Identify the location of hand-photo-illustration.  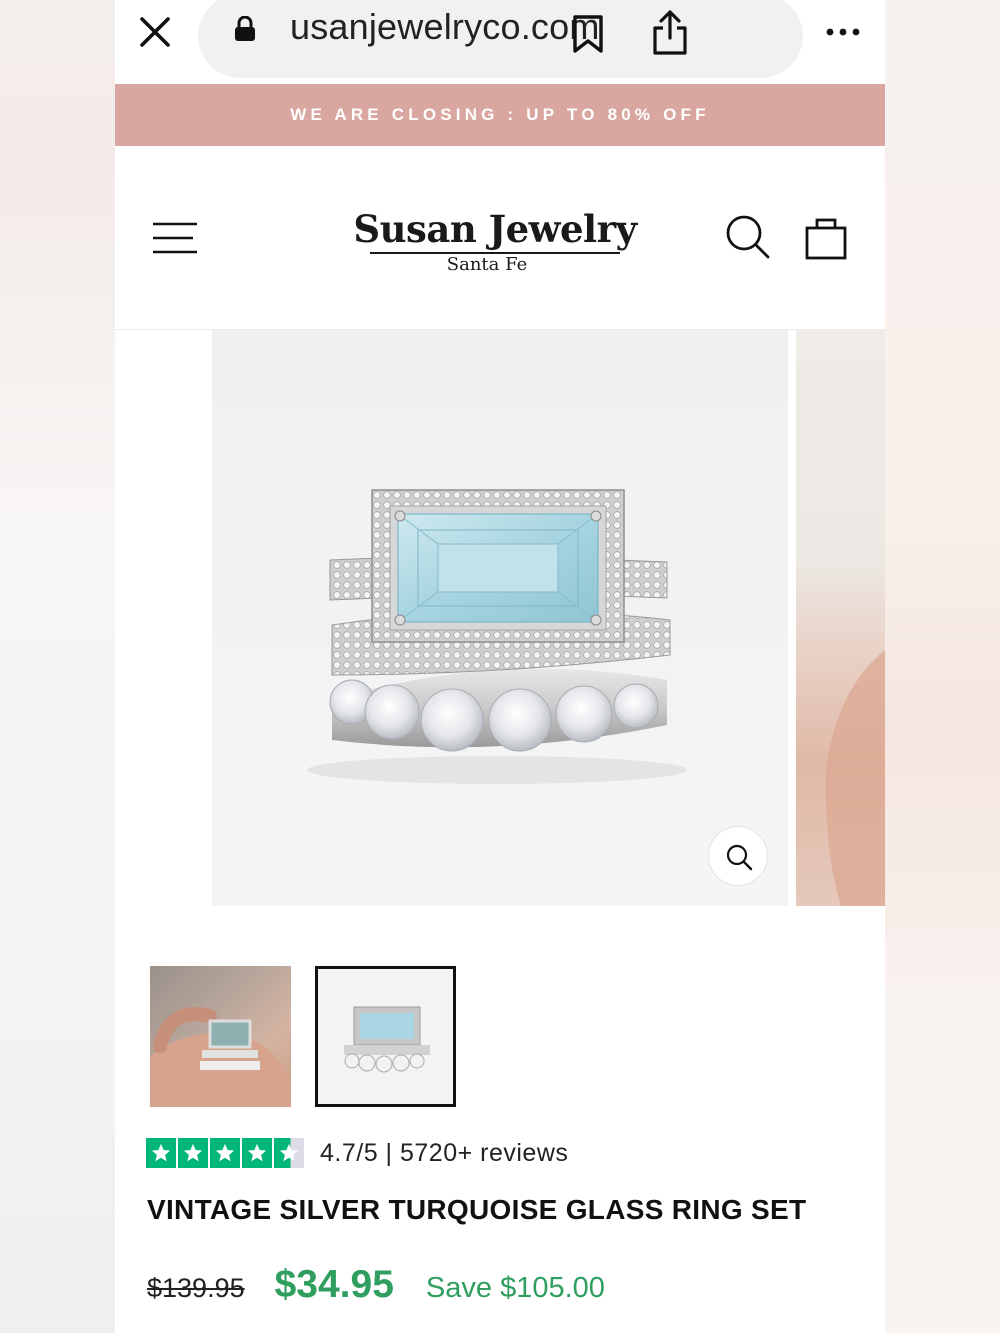
(855, 778).